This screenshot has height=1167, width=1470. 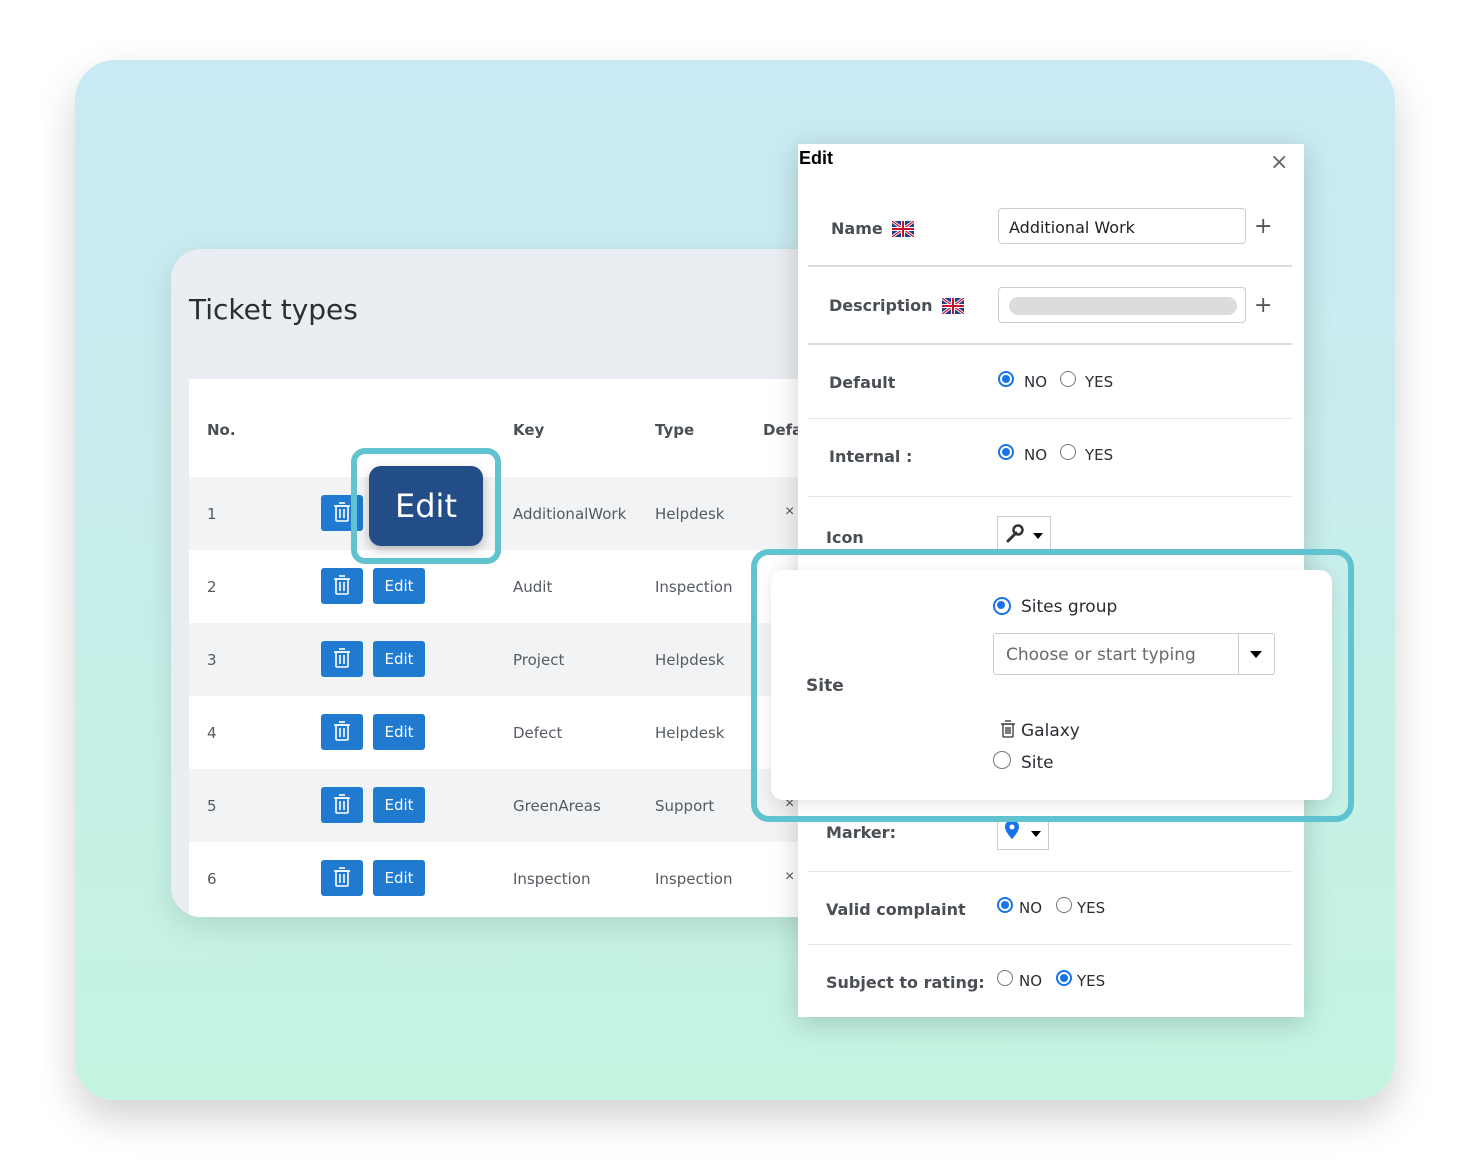 What do you see at coordinates (1006, 379) in the screenshot?
I see `default-no-radio` at bounding box center [1006, 379].